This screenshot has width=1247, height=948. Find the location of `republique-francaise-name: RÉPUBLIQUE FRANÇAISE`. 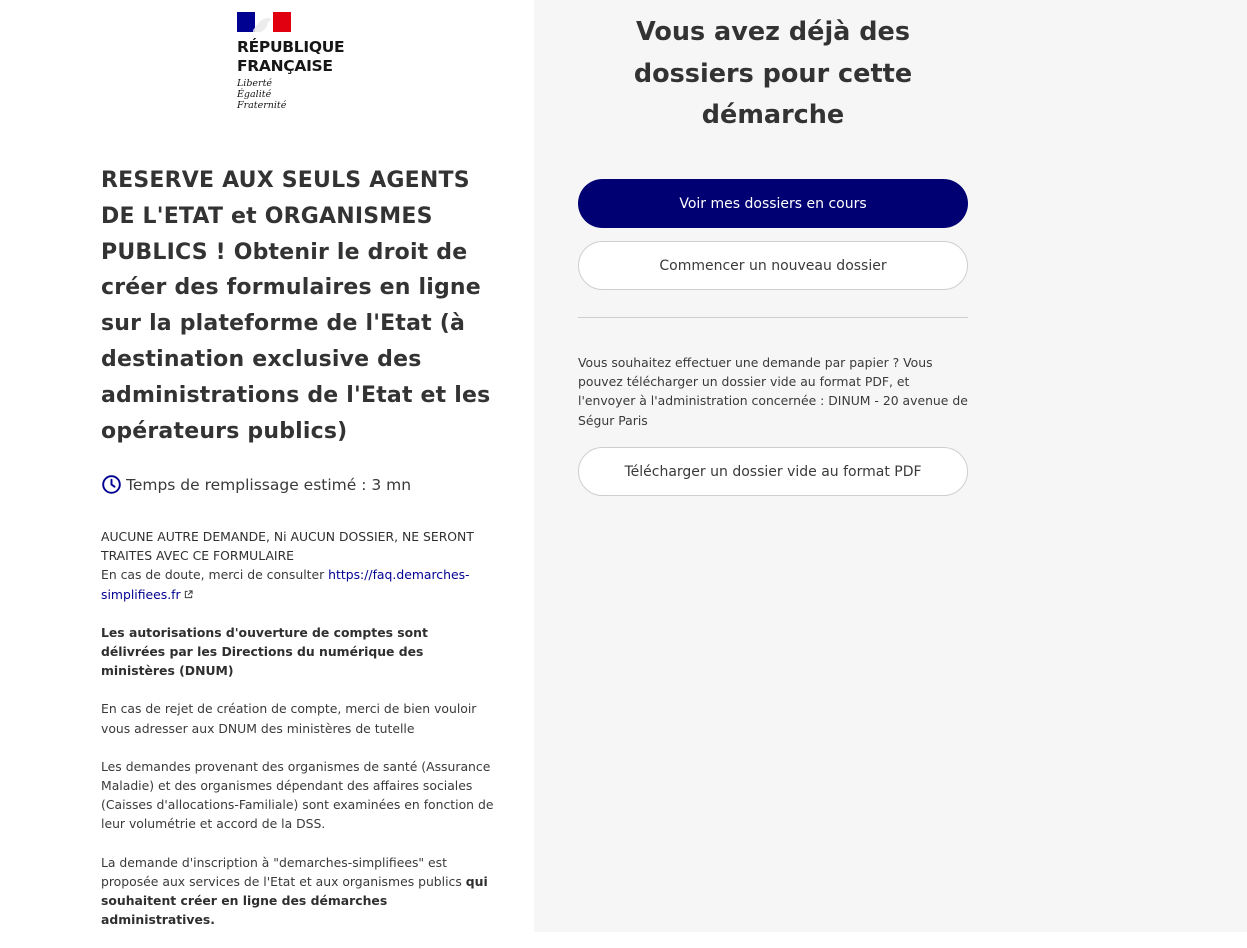

republique-francaise-name: RÉPUBLIQUE FRANÇAISE is located at coordinates (302, 57).